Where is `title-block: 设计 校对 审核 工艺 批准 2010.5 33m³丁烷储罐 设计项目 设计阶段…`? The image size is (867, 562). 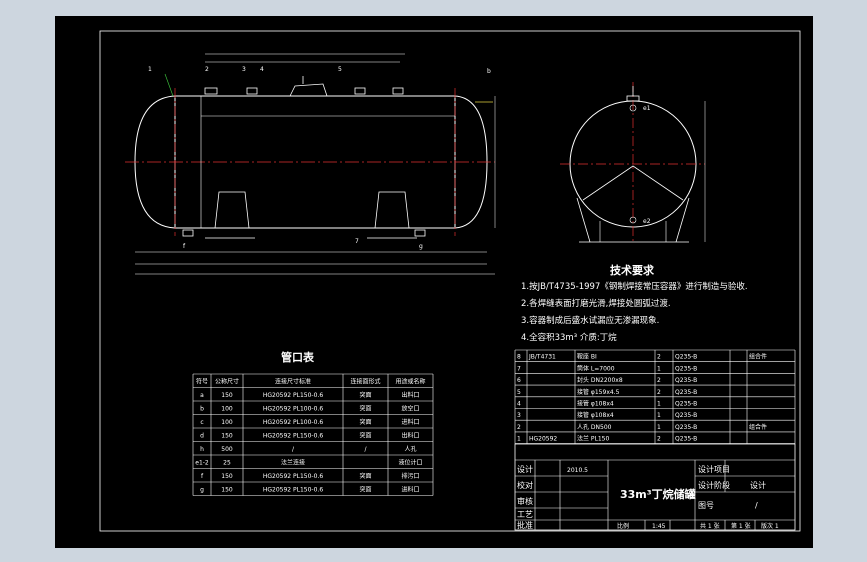 title-block: 设计 校对 审核 工艺 批准 2010.5 33m³丁烷储罐 设计项目 设计阶段… is located at coordinates (655, 487).